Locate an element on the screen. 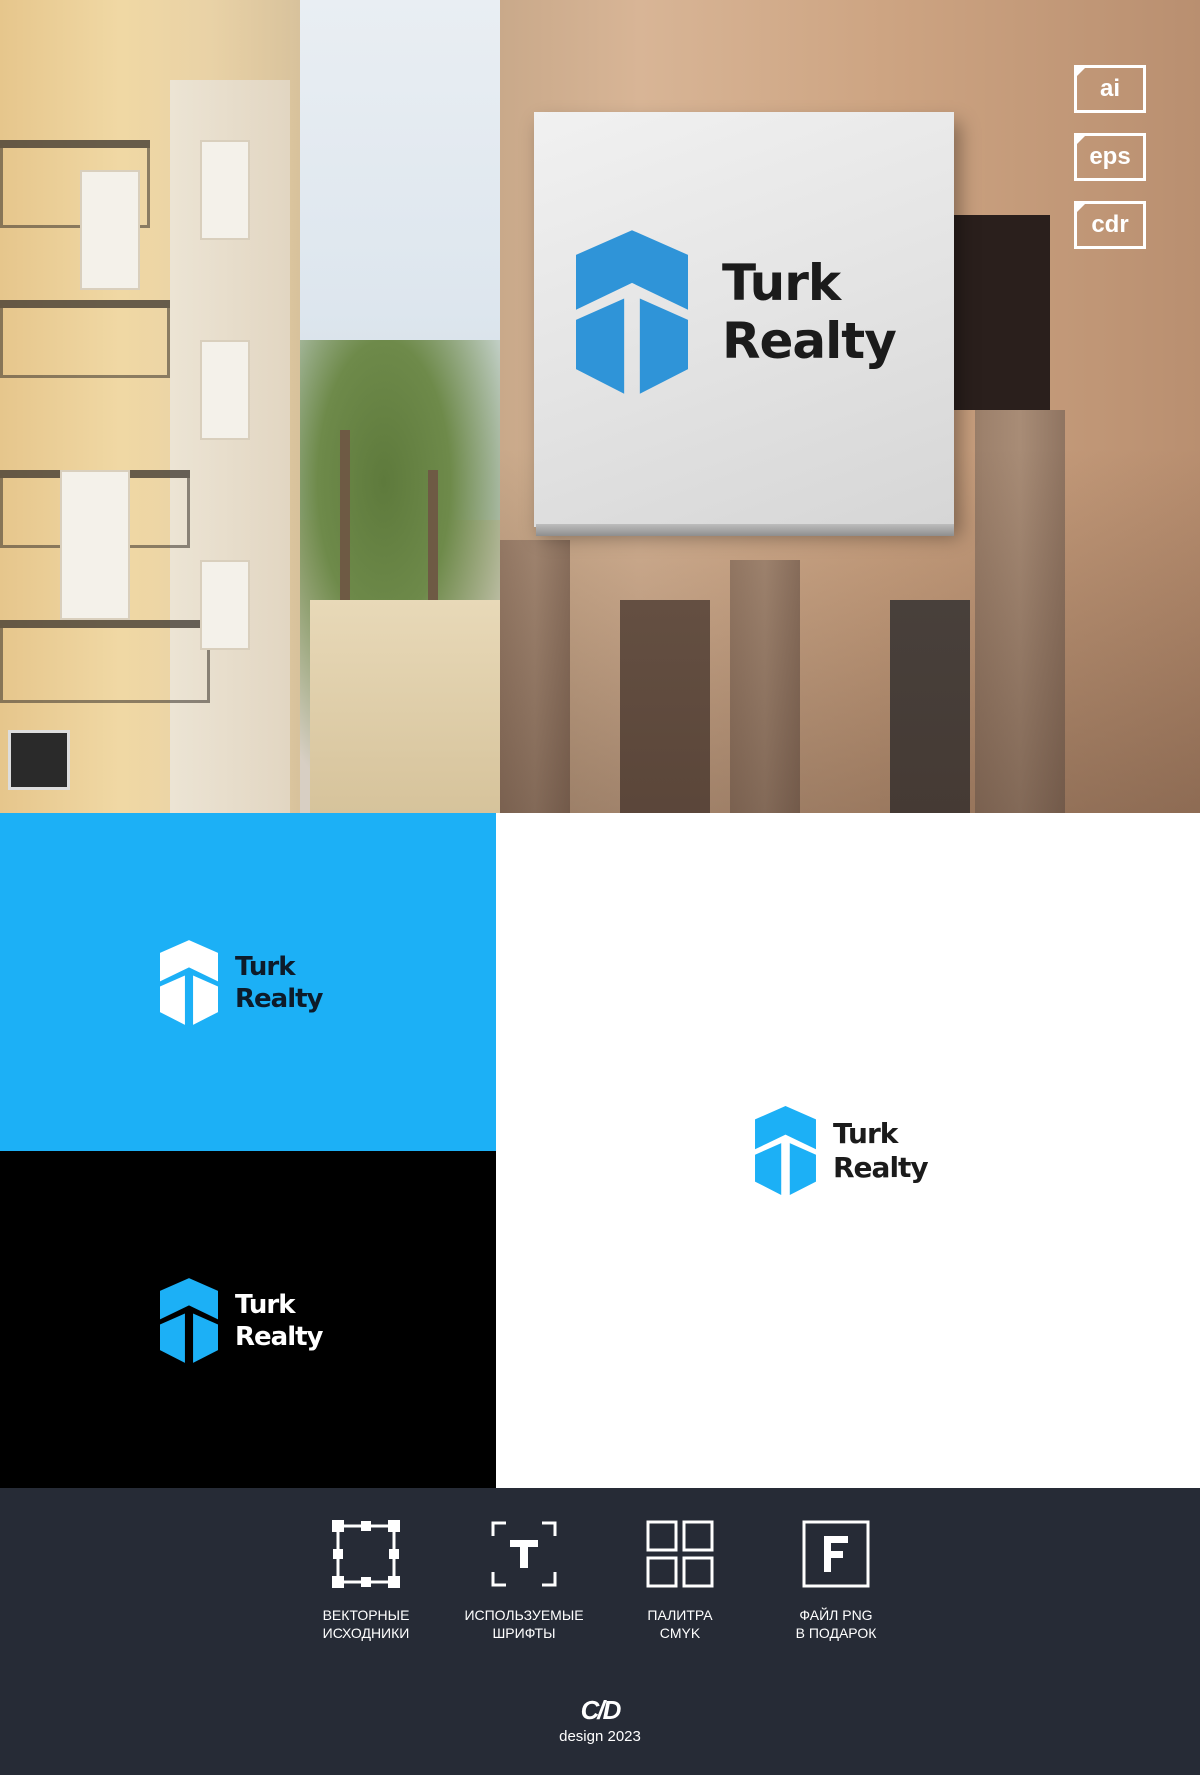  feature-label: ПАЛИТРА CMYK is located at coordinates (679, 1624).